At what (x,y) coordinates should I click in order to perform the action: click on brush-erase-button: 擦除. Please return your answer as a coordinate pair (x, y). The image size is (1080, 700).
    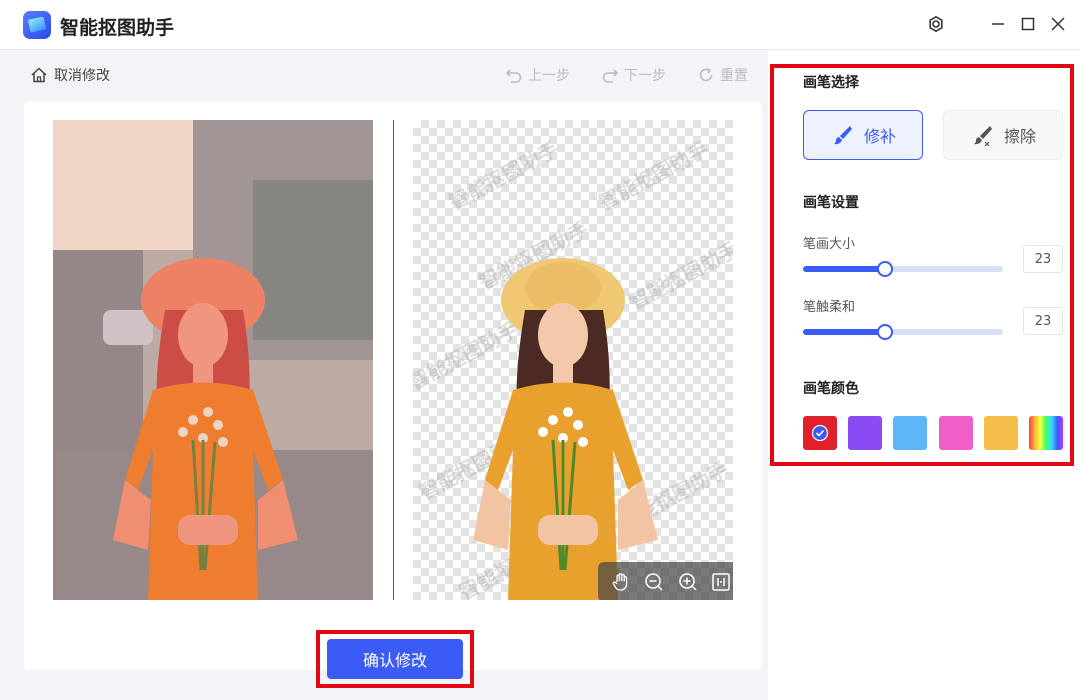
    Looking at the image, I should click on (1003, 135).